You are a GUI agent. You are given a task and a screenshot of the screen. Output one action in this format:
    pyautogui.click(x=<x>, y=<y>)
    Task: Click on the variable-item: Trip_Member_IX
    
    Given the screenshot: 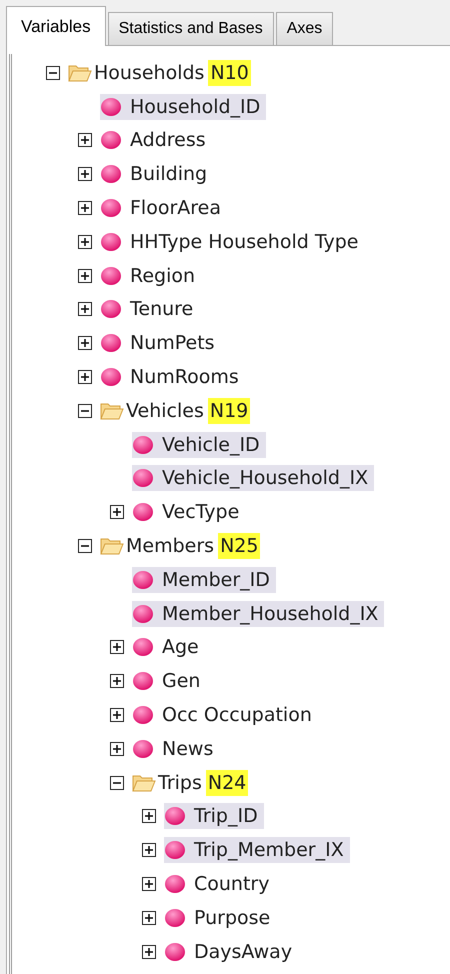 What is the action you would take?
    pyautogui.click(x=257, y=850)
    